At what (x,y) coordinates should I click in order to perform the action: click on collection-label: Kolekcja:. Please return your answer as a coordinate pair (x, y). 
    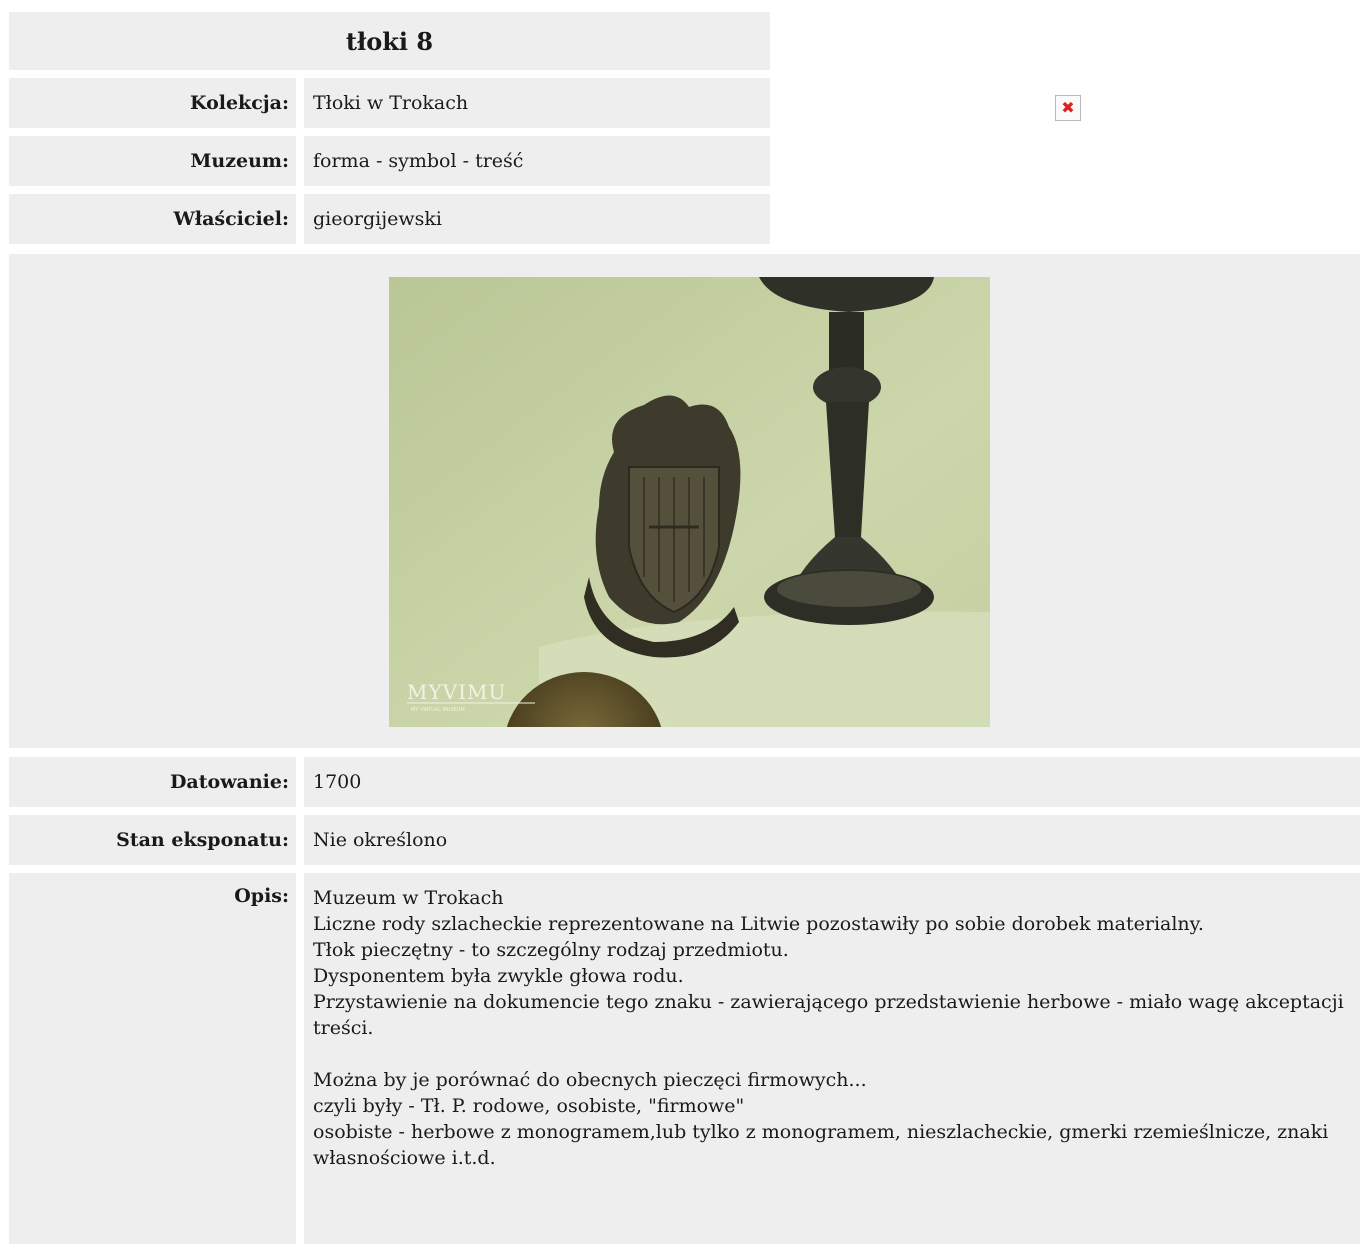
    Looking at the image, I should click on (152, 103).